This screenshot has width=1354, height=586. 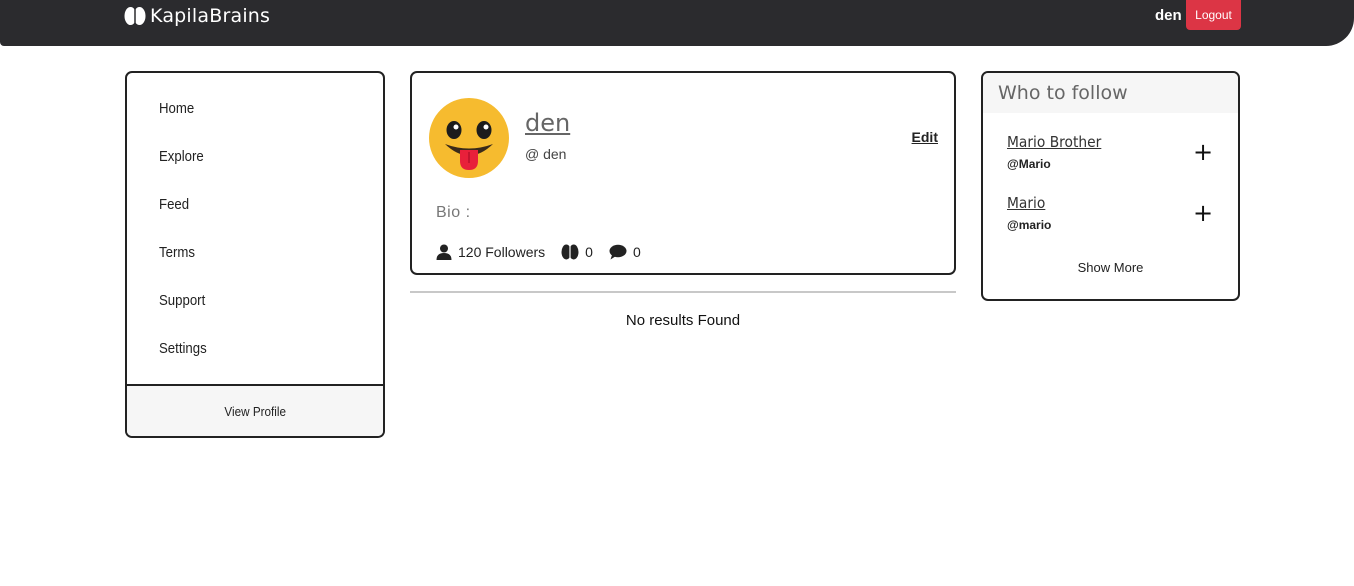 I want to click on sidebar-item-feed: Feed, so click(x=174, y=204).